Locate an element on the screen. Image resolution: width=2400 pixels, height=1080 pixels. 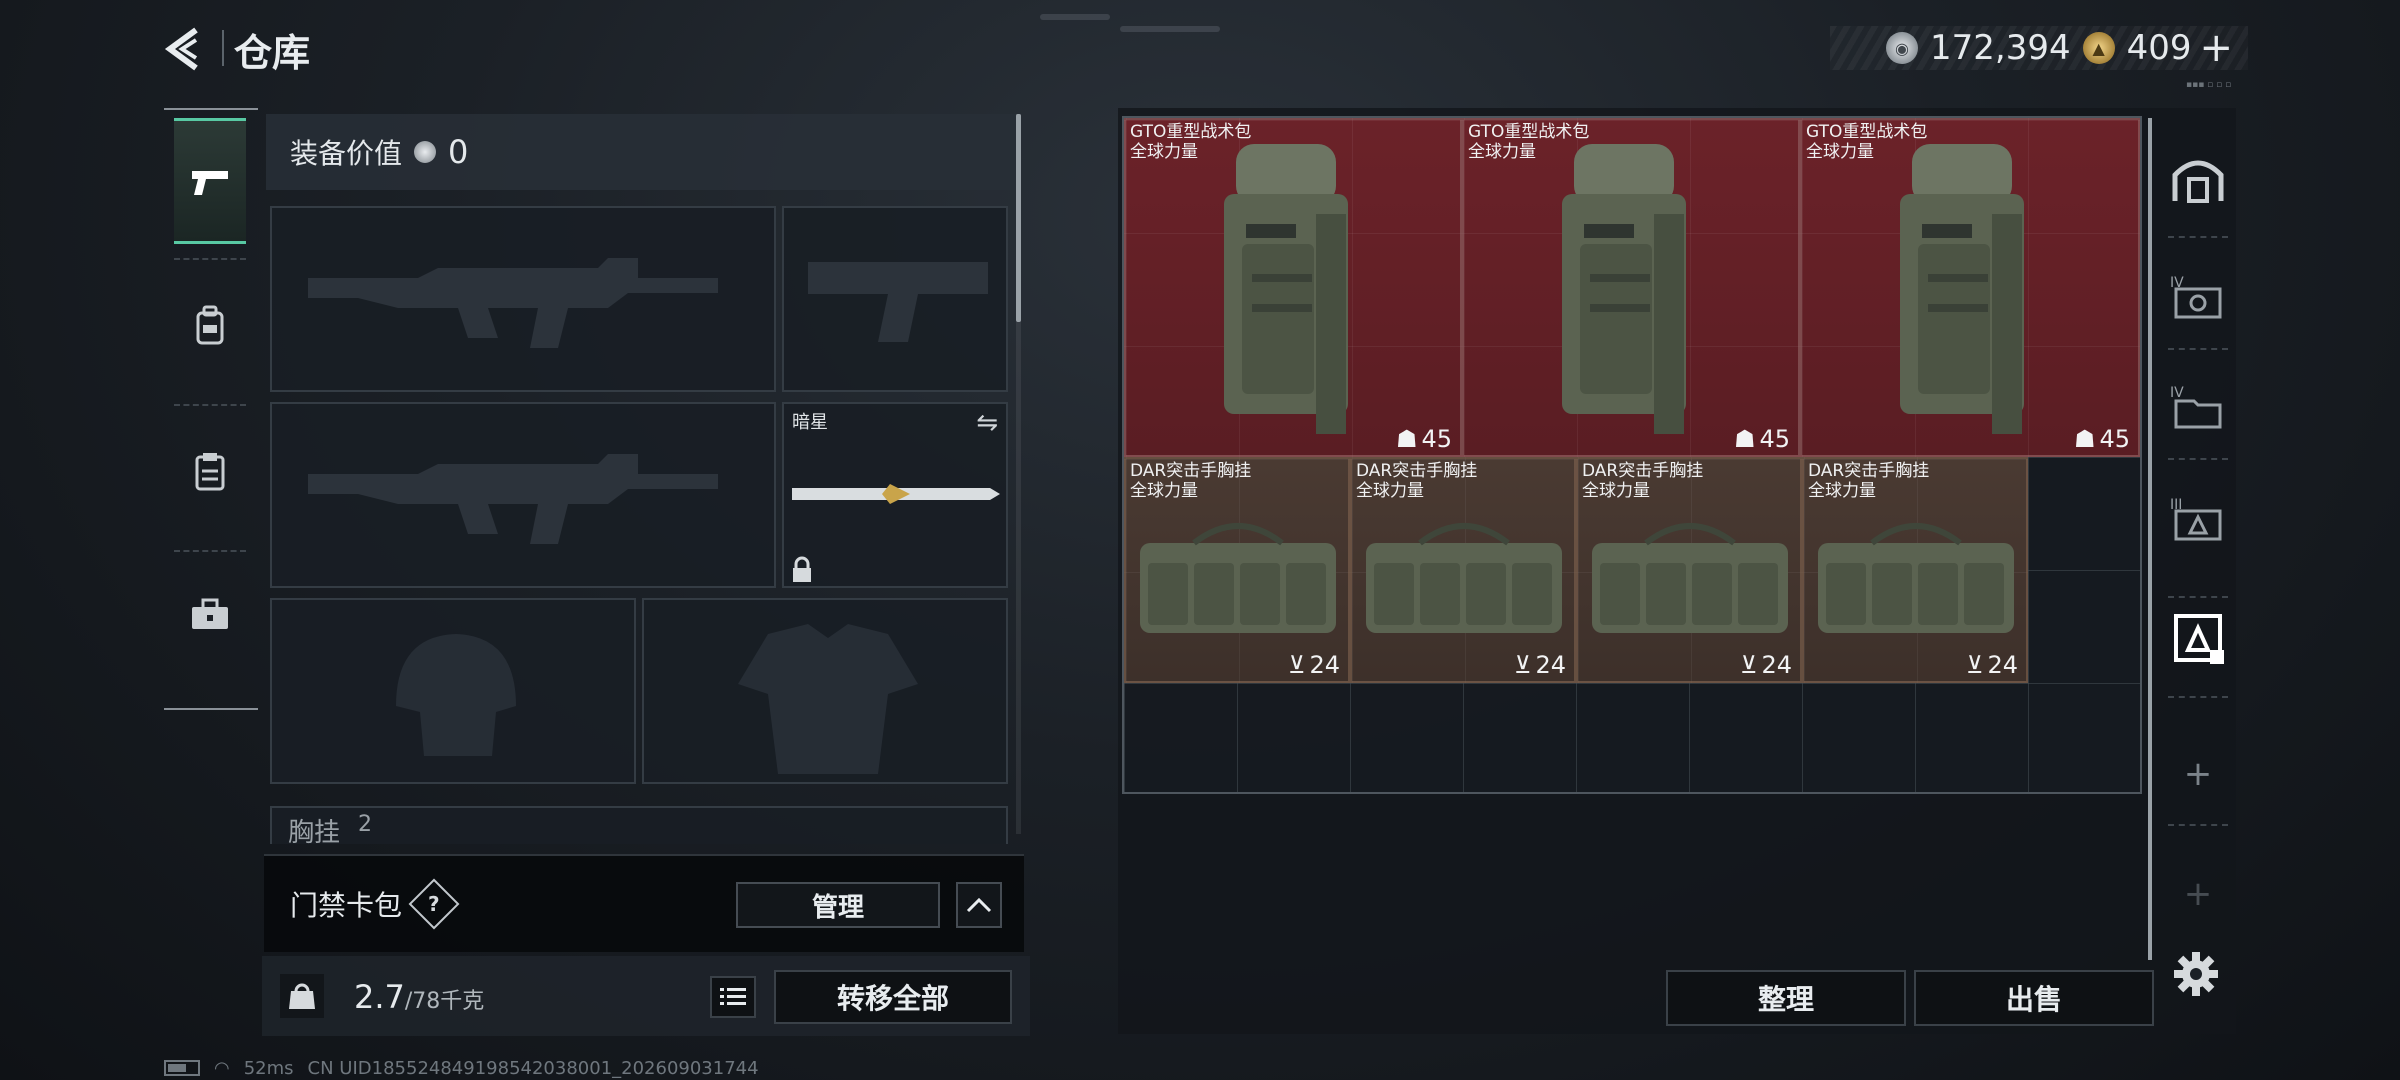
wifi-icon: ◠ is located at coordinates (222, 1068).